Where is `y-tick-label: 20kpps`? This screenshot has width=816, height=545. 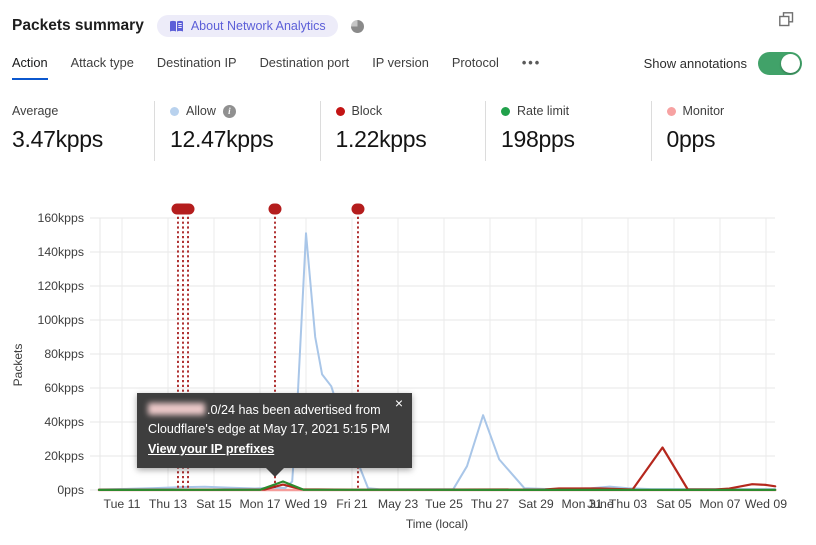
y-tick-label: 20kpps is located at coordinates (64, 456).